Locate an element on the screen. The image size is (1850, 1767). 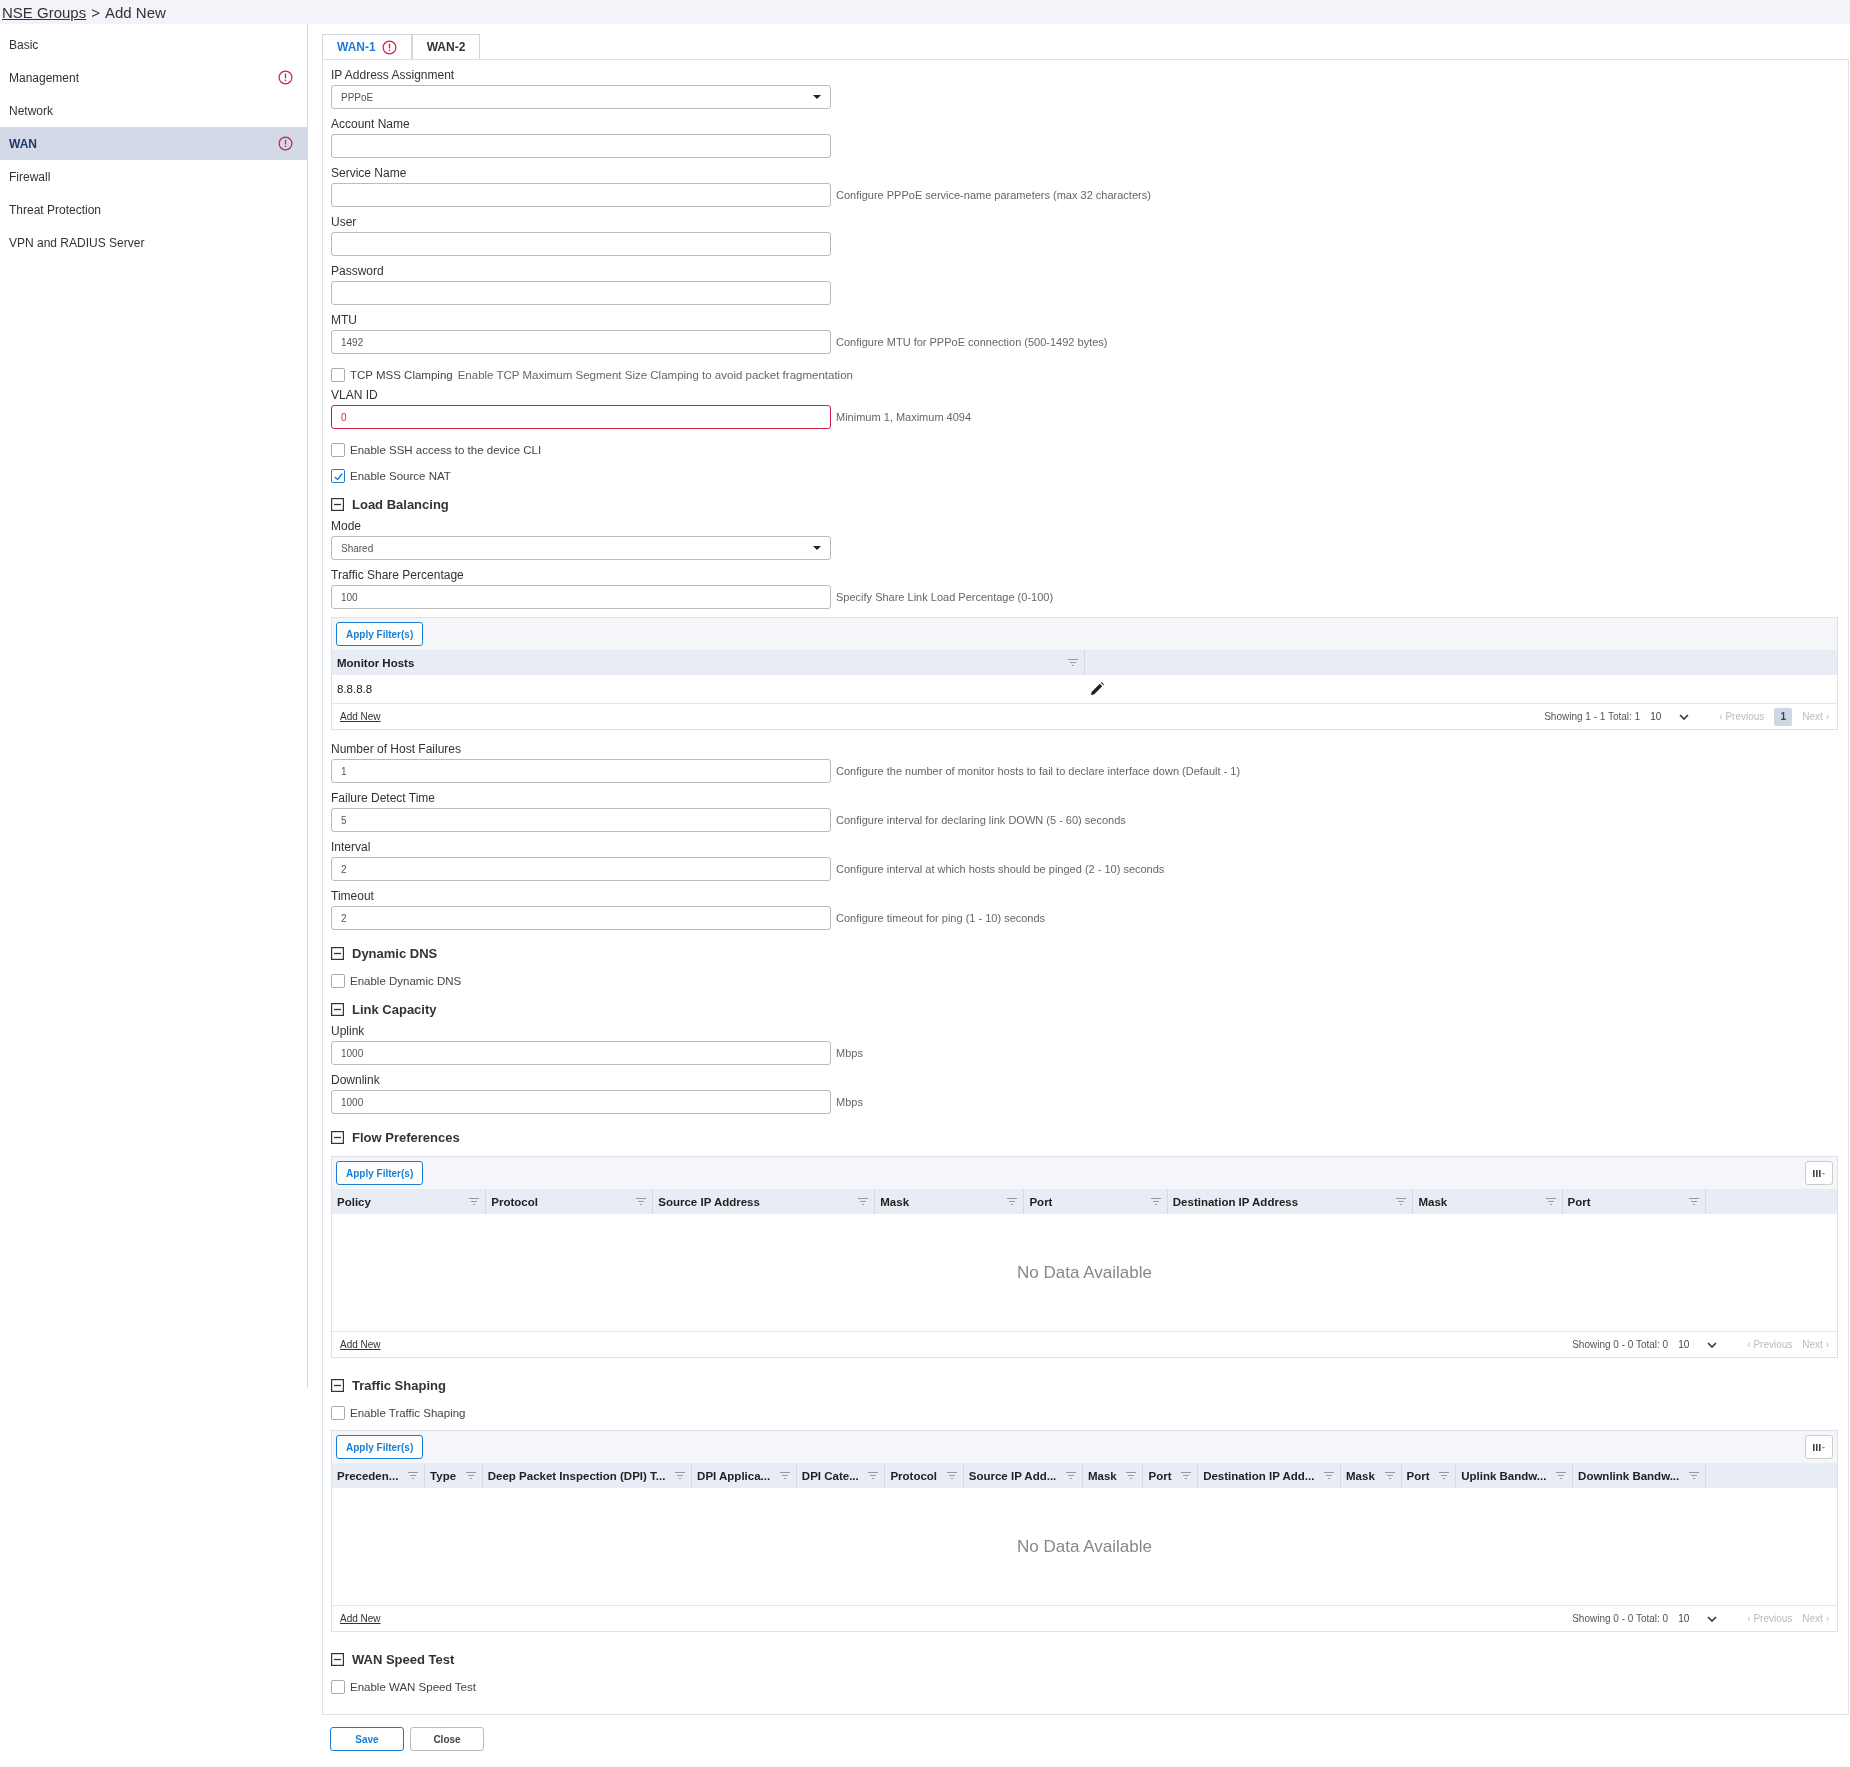
caret-icon is located at coordinates (817, 97).